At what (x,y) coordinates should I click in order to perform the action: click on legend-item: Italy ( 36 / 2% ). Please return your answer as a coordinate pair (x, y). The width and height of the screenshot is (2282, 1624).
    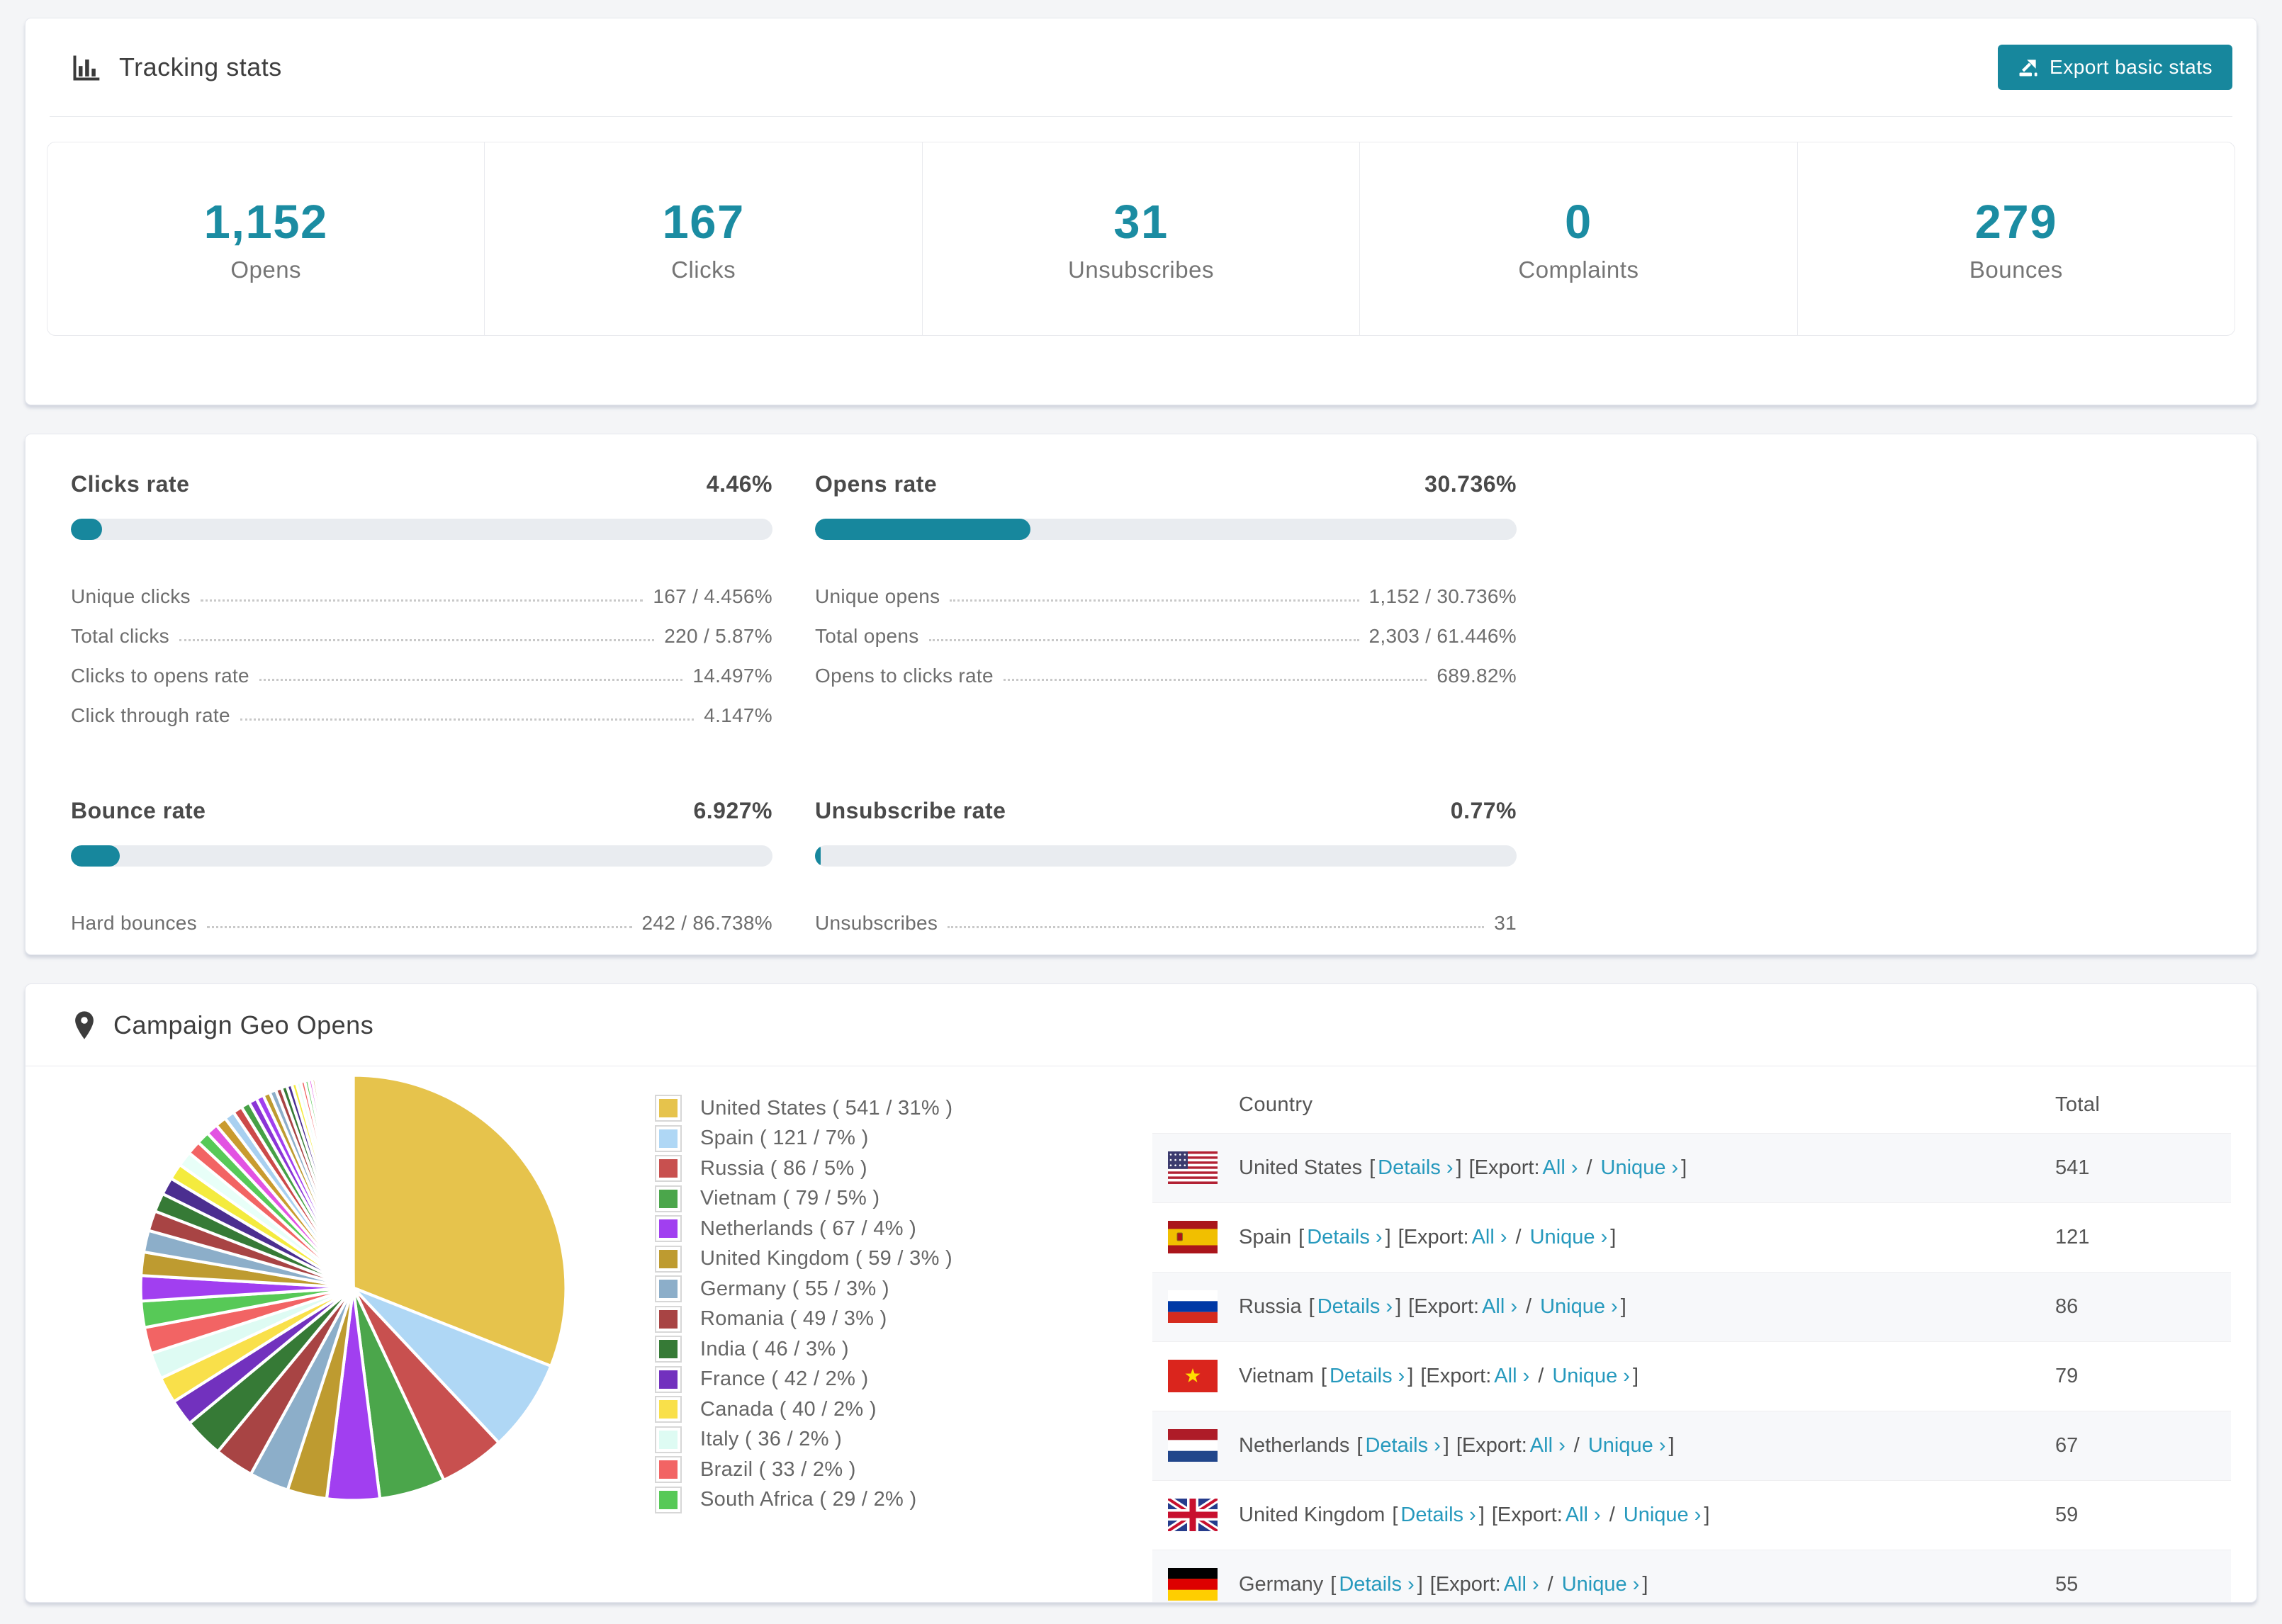
    Looking at the image, I should click on (803, 1440).